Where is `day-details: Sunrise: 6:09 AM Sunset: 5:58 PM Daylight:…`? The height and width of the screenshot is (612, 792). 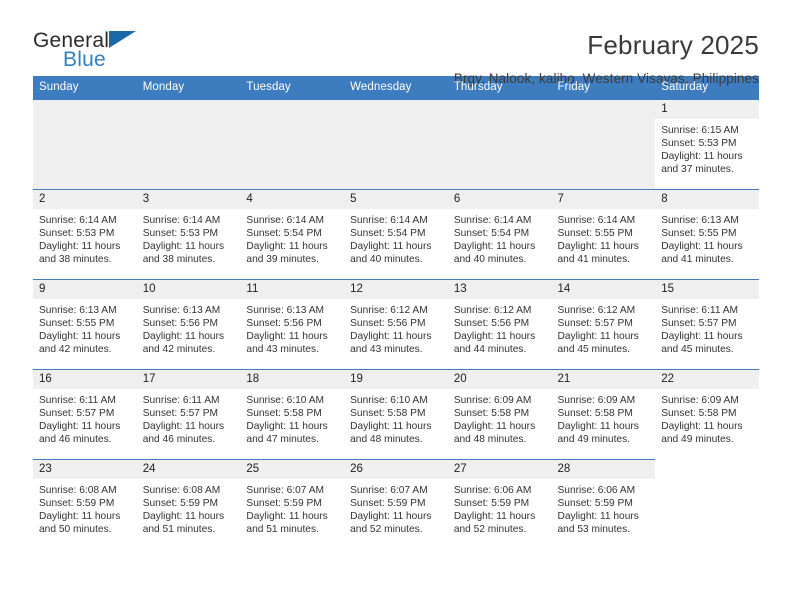 day-details: Sunrise: 6:09 AM Sunset: 5:58 PM Daylight:… is located at coordinates (707, 417).